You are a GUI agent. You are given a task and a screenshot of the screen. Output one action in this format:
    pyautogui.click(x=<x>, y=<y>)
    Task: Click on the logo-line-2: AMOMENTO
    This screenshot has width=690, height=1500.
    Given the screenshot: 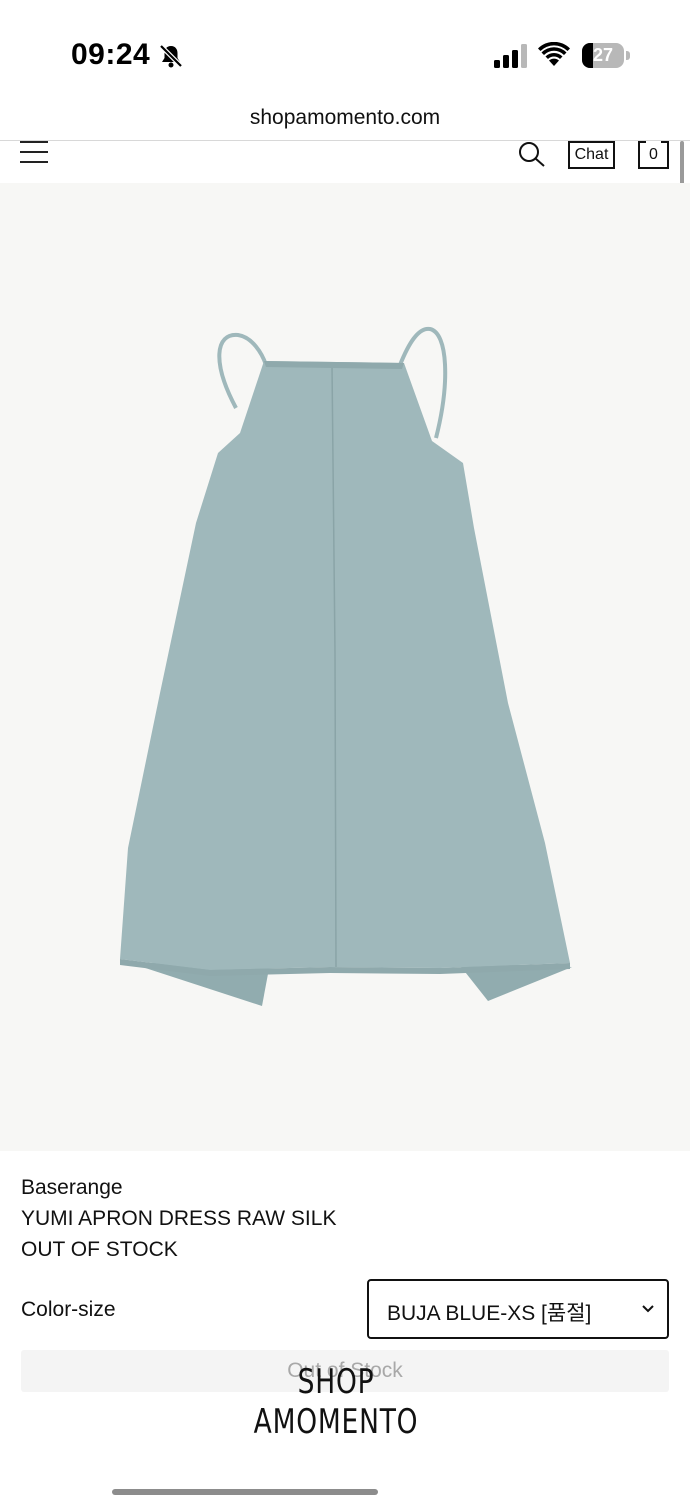 What is the action you would take?
    pyautogui.click(x=336, y=1422)
    